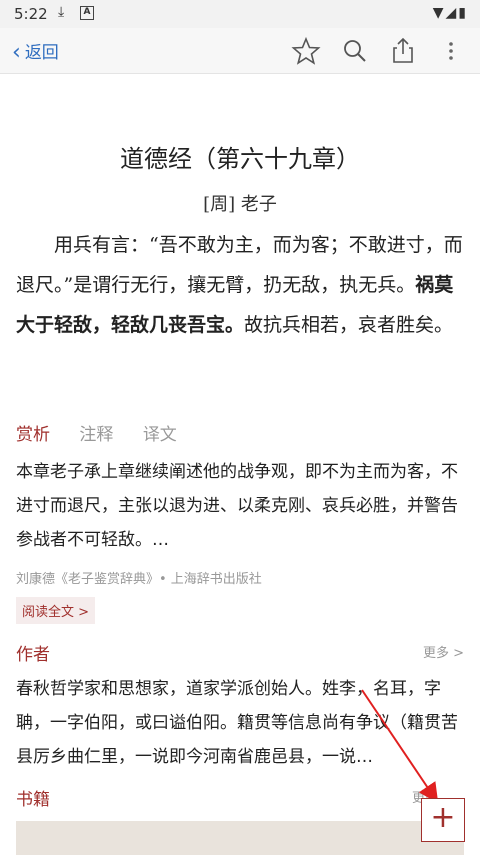 The width and height of the screenshot is (480, 855). I want to click on battery-icon: ▮, so click(463, 13).